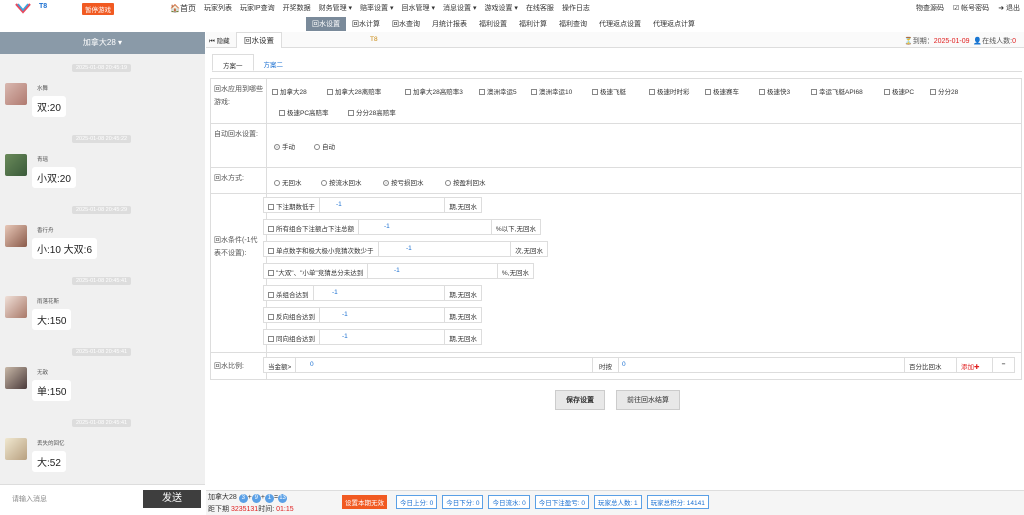 The width and height of the screenshot is (1024, 515). I want to click on condition-field: 反向组合达到 -1 期,无回水, so click(372, 315).